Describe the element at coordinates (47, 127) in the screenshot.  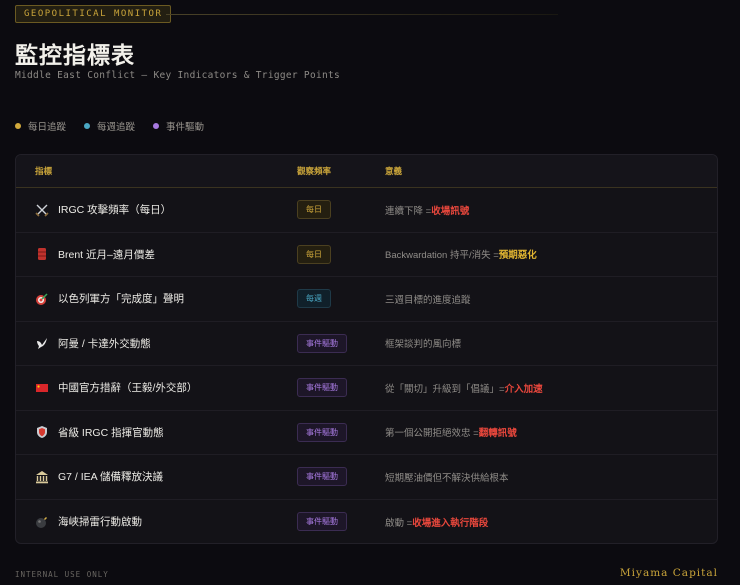
I see `legend-label: 每日追蹤` at that location.